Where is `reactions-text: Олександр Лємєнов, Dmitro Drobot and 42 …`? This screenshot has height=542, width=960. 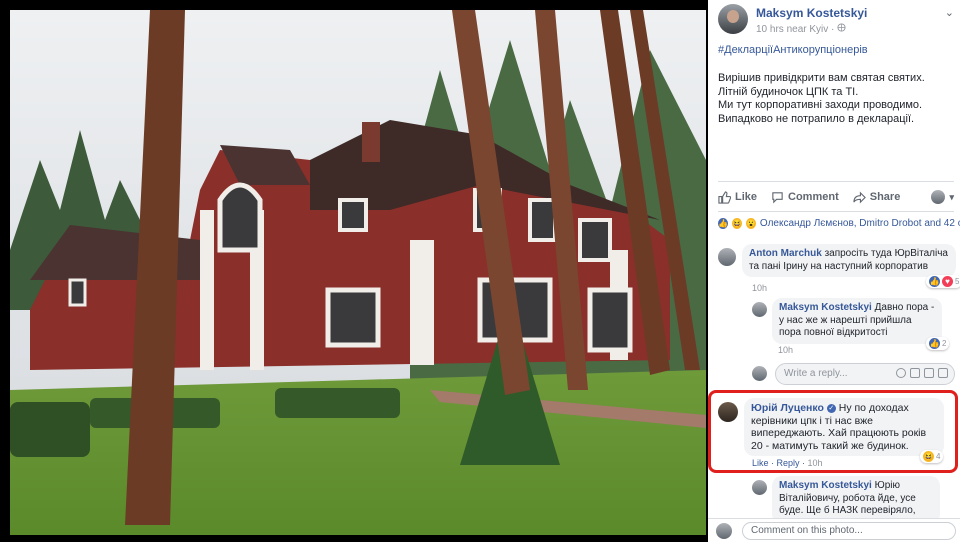
reactions-text: Олександр Лємєнов, Dmitro Drobot and 42 … is located at coordinates (859, 223).